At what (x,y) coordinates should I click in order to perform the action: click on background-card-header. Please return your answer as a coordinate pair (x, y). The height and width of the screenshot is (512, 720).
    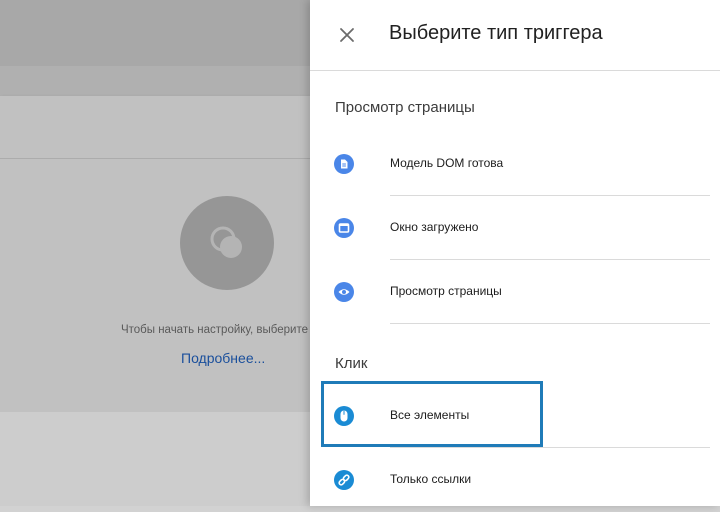
    Looking at the image, I should click on (155, 127).